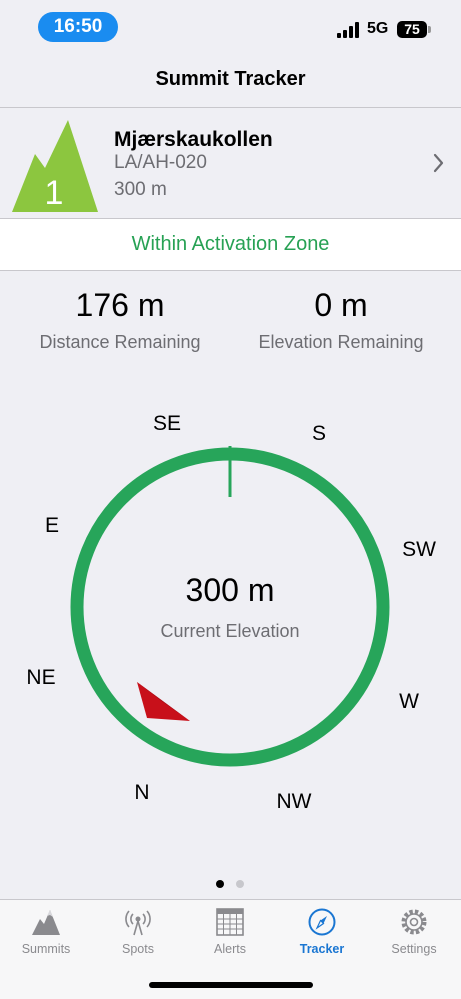  I want to click on direction-label-se: SE, so click(167, 423).